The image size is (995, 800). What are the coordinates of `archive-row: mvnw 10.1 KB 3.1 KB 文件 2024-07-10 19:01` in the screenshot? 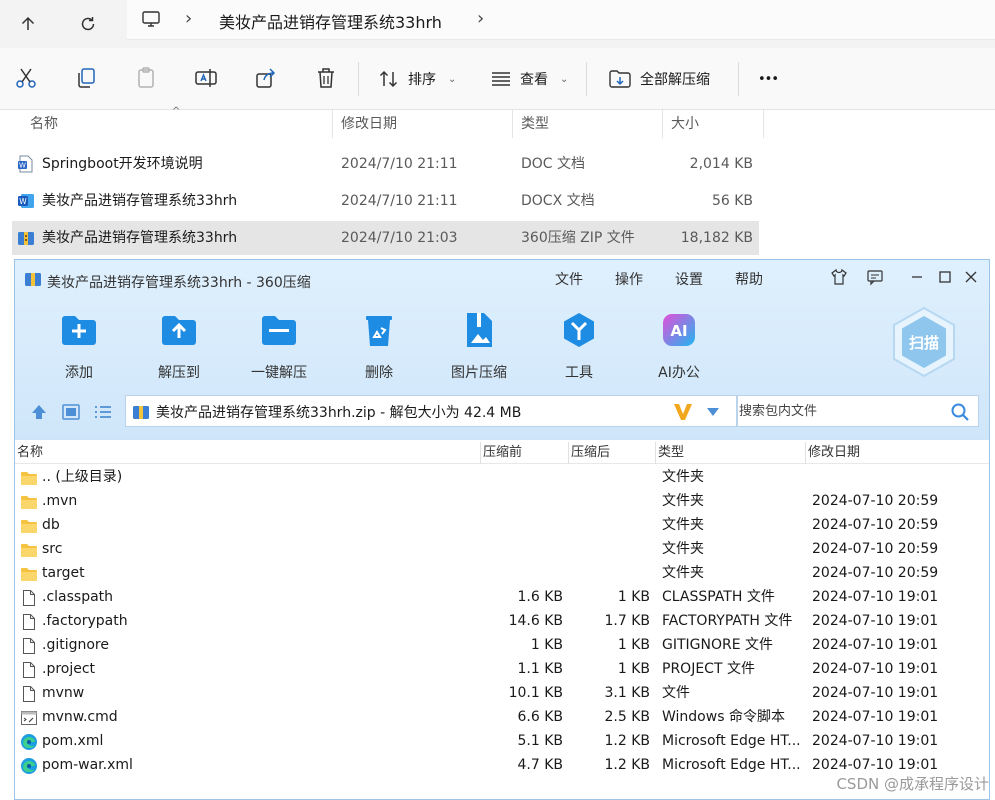 It's located at (502, 693).